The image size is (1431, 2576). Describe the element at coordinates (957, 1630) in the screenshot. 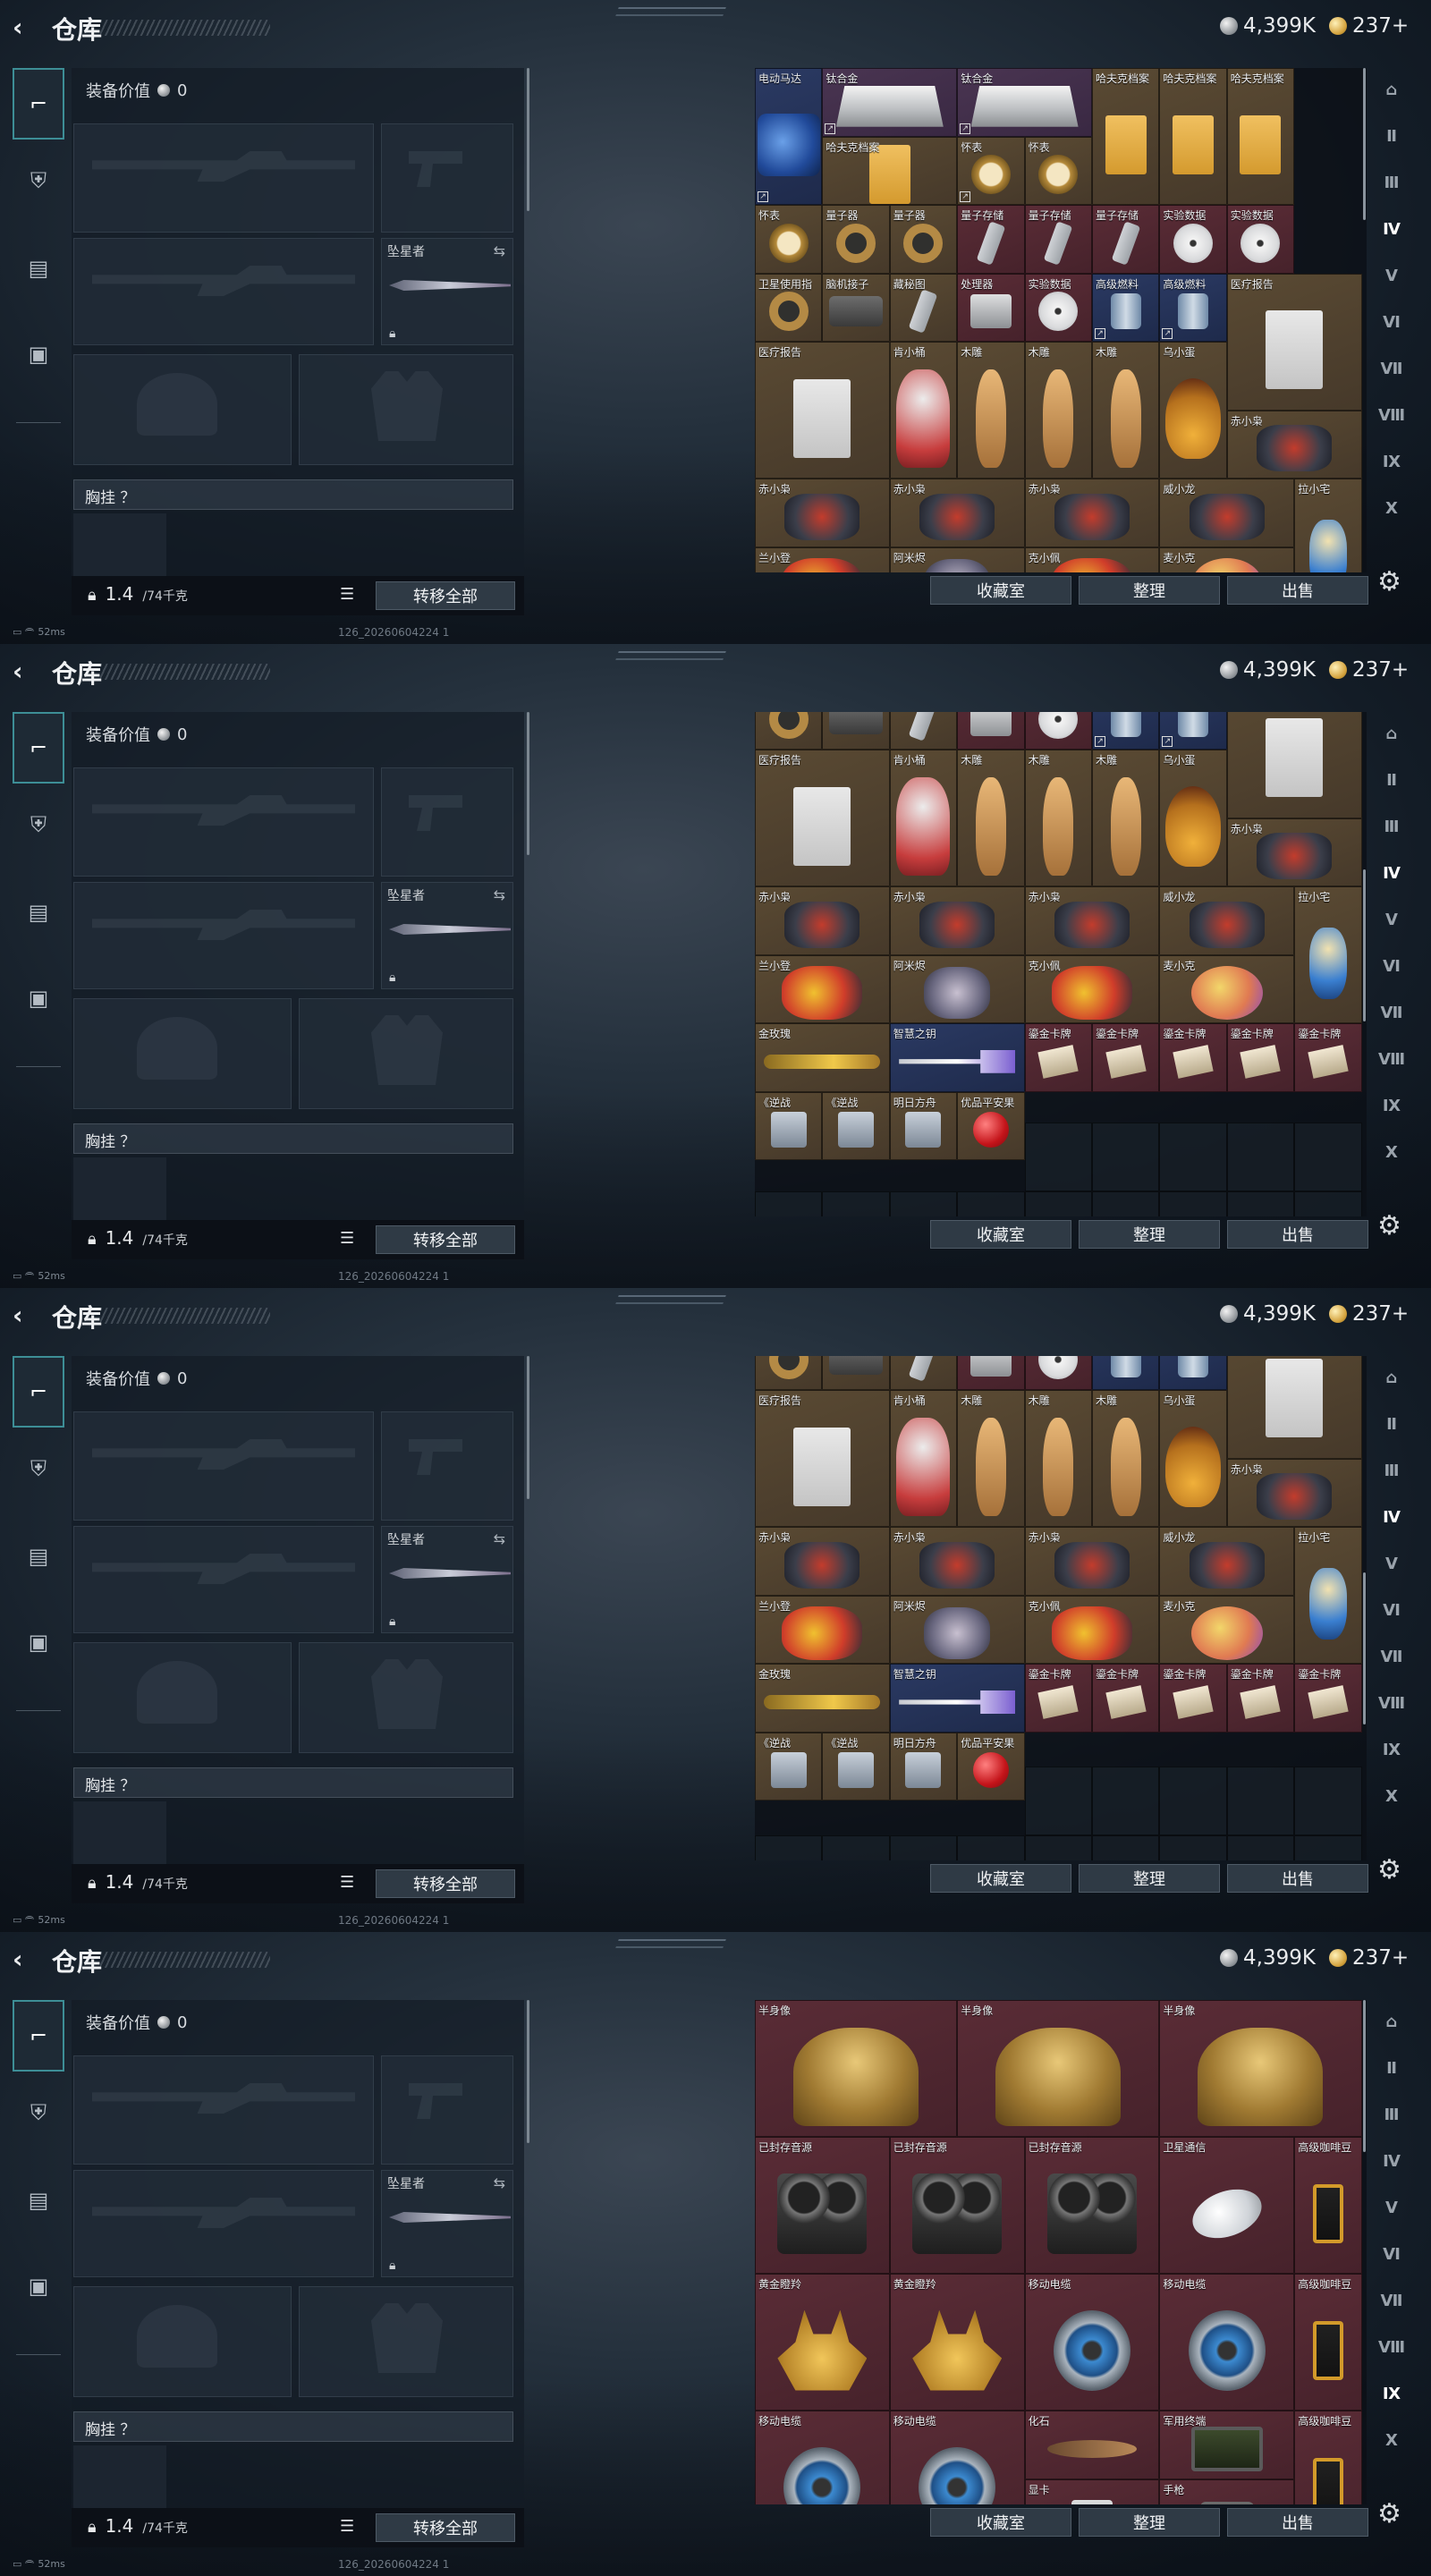

I see `warehouse-item: 阿米烬` at that location.